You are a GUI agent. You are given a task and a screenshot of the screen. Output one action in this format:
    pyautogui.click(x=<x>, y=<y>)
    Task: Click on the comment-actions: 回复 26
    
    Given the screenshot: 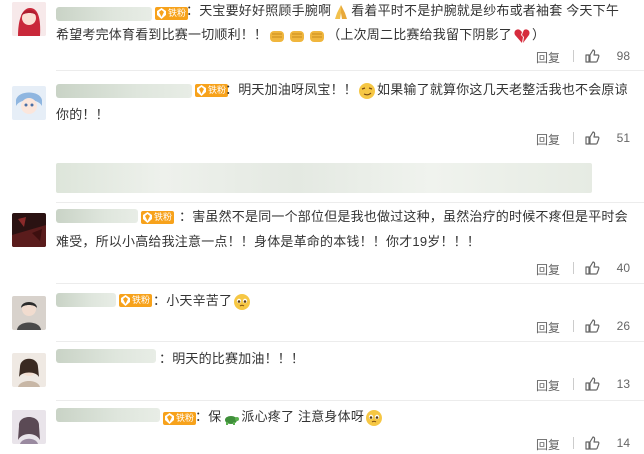 What is the action you would take?
    pyautogui.click(x=550, y=327)
    